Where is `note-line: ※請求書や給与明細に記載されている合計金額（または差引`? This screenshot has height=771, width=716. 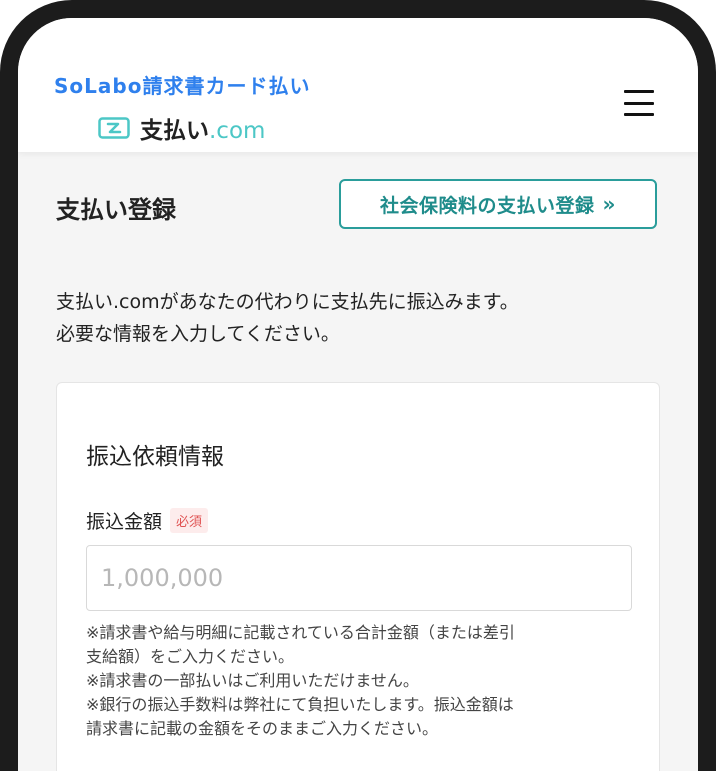 note-line: ※請求書や給与明細に記載されている合計金額（または差引 is located at coordinates (300, 632).